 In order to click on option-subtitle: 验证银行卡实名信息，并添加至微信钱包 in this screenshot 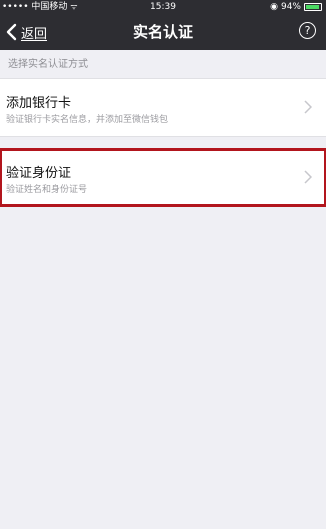, I will do `click(87, 120)`.